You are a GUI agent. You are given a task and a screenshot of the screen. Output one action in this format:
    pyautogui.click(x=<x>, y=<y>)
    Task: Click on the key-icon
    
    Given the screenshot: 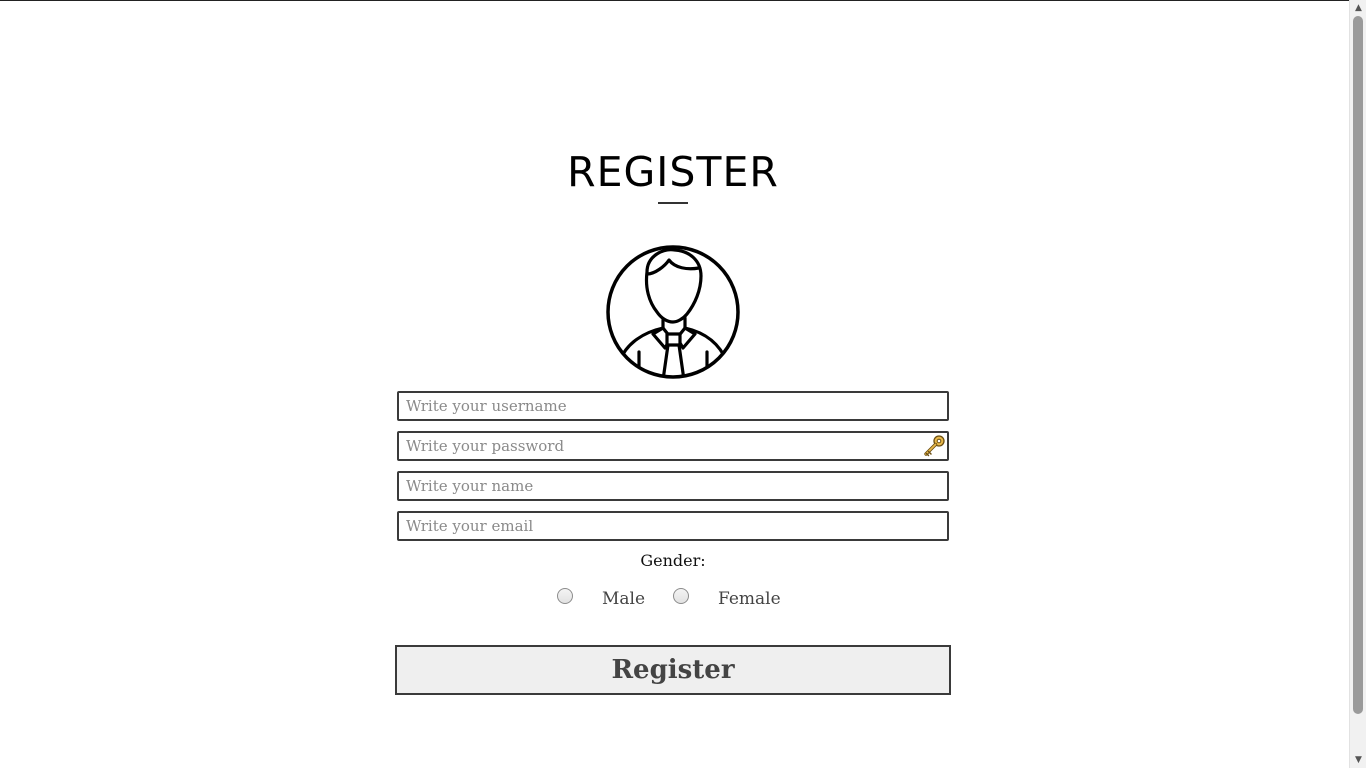 What is the action you would take?
    pyautogui.click(x=935, y=446)
    